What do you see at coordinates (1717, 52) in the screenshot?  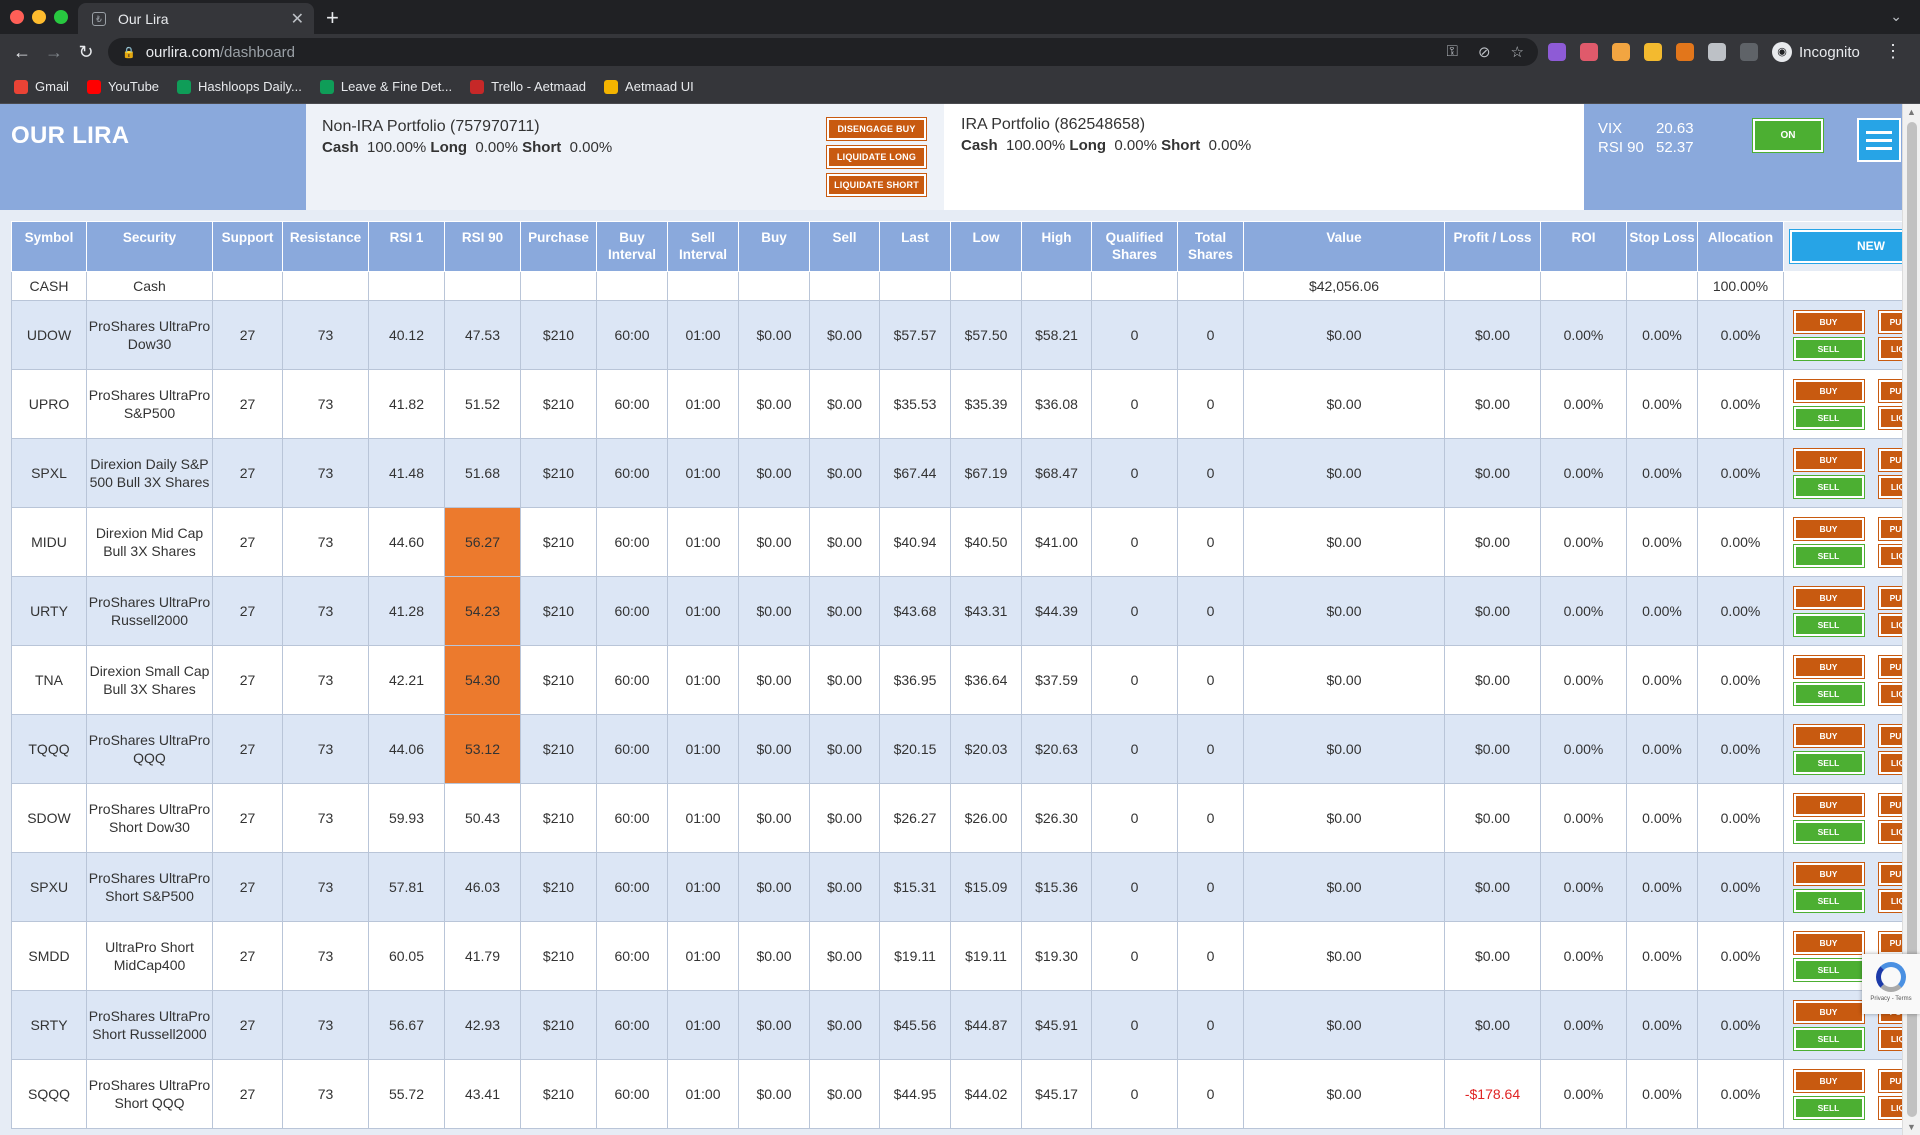 I see `puzzle-icon` at bounding box center [1717, 52].